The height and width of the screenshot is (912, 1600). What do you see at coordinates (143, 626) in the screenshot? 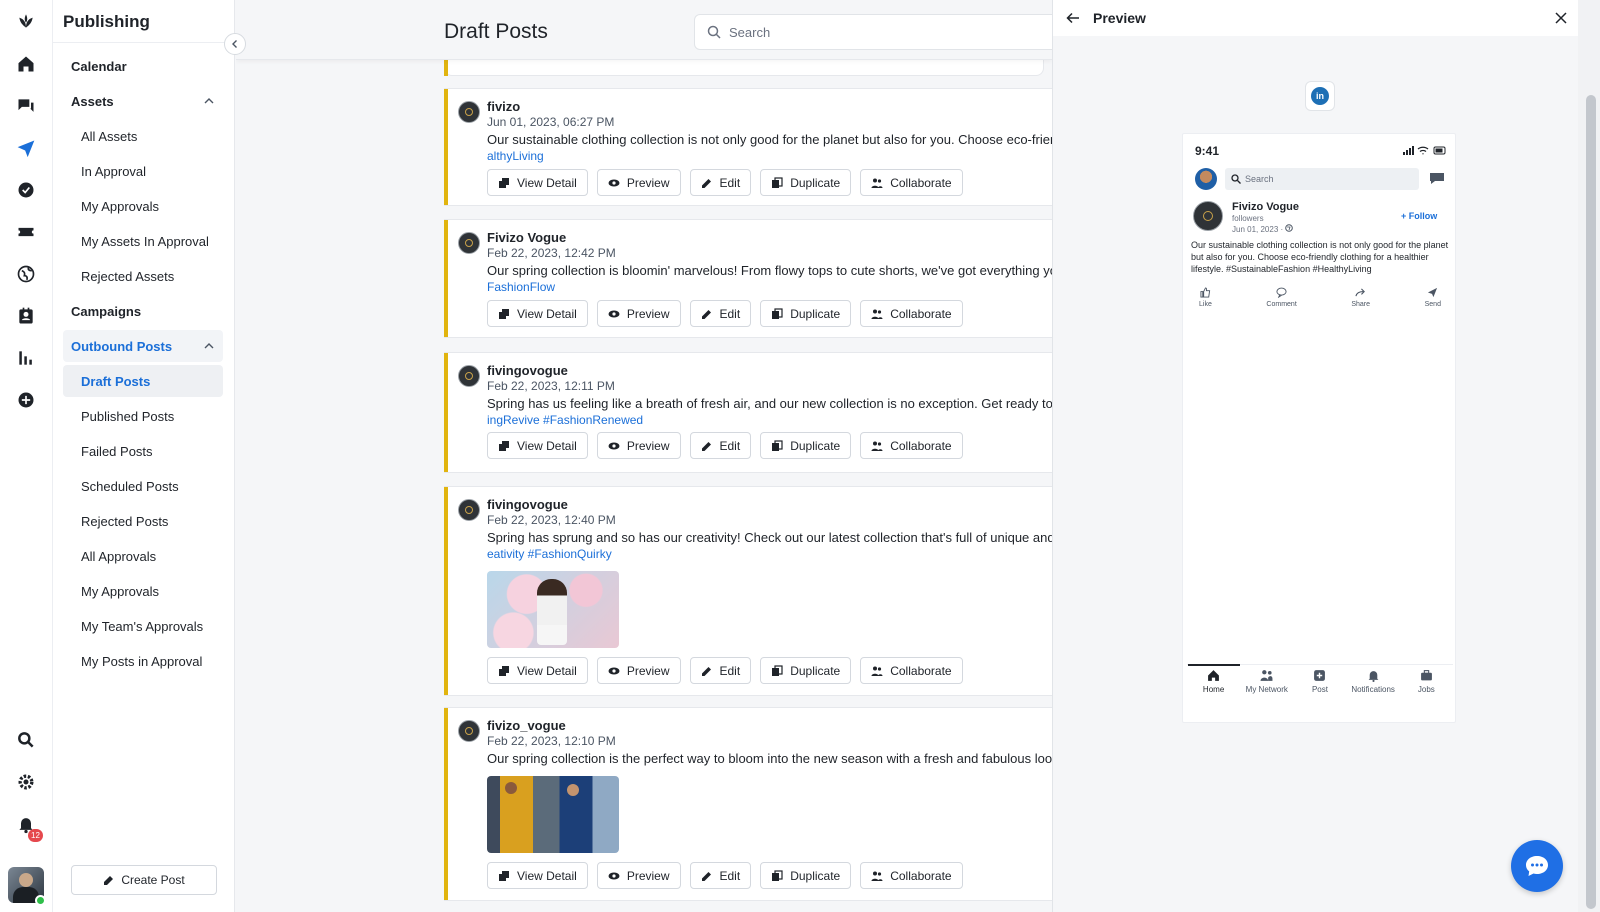
I see `sidebar-item-my-teams-approvals: My Team's Approvals` at bounding box center [143, 626].